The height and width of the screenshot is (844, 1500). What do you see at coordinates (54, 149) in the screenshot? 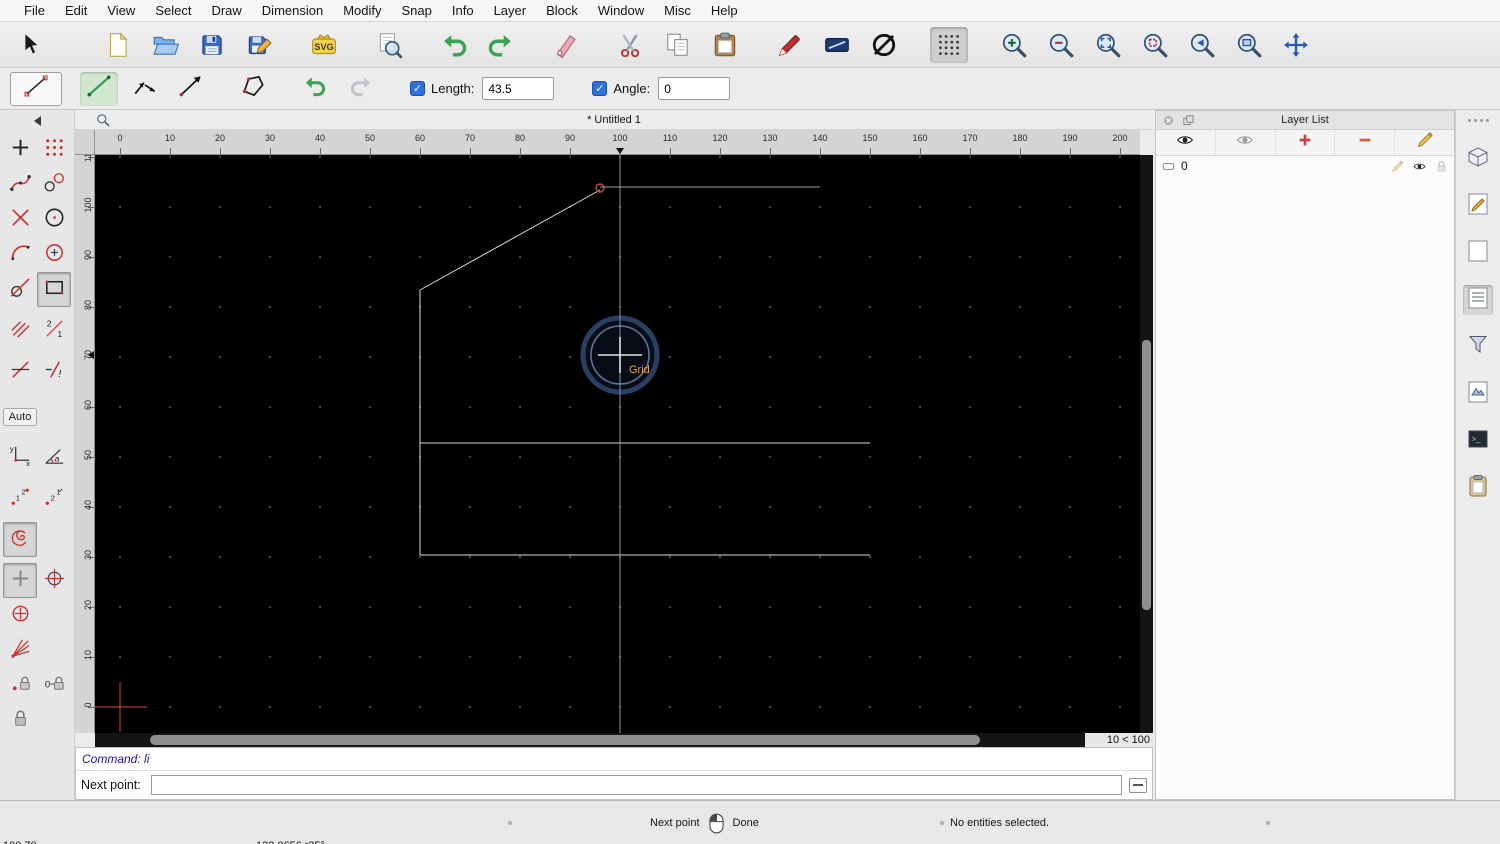
I see `point-grid-tool-button` at bounding box center [54, 149].